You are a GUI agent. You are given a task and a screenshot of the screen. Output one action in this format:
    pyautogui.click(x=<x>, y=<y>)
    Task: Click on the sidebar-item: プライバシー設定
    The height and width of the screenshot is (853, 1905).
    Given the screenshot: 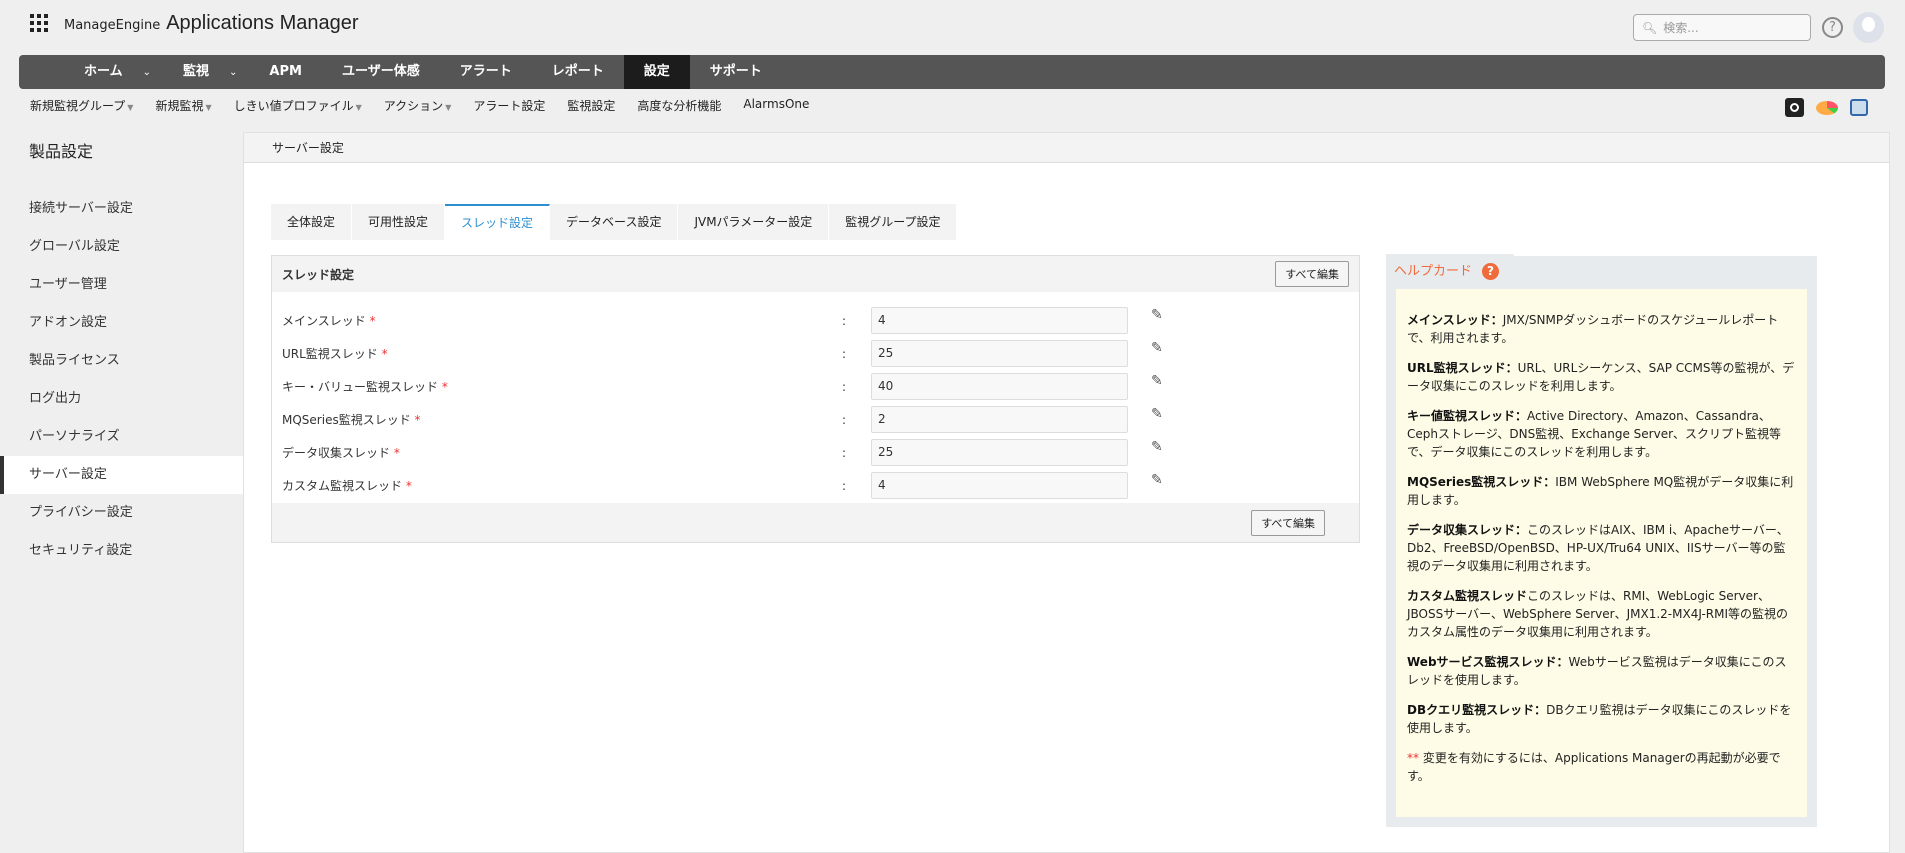 What is the action you would take?
    pyautogui.click(x=121, y=513)
    